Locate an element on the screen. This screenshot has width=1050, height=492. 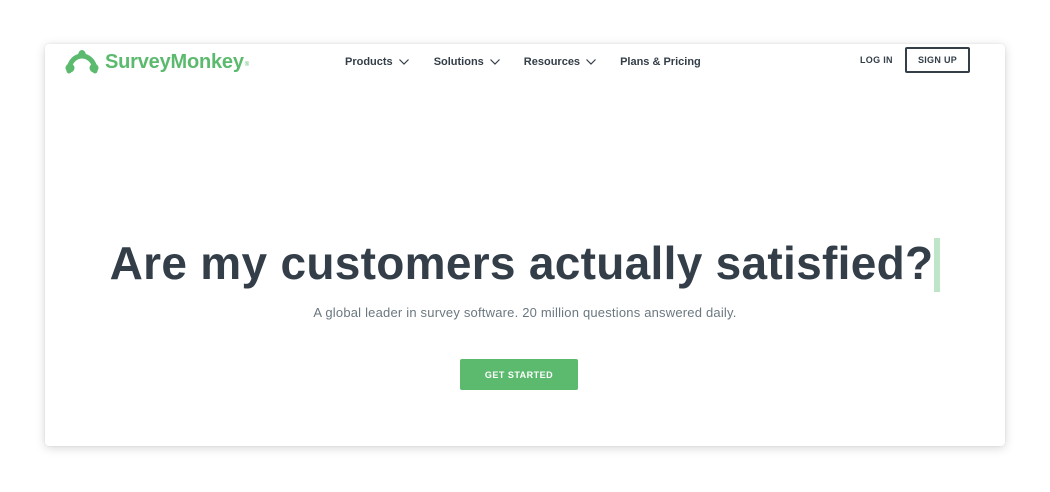
nav-item-resources: Resources is located at coordinates (560, 62).